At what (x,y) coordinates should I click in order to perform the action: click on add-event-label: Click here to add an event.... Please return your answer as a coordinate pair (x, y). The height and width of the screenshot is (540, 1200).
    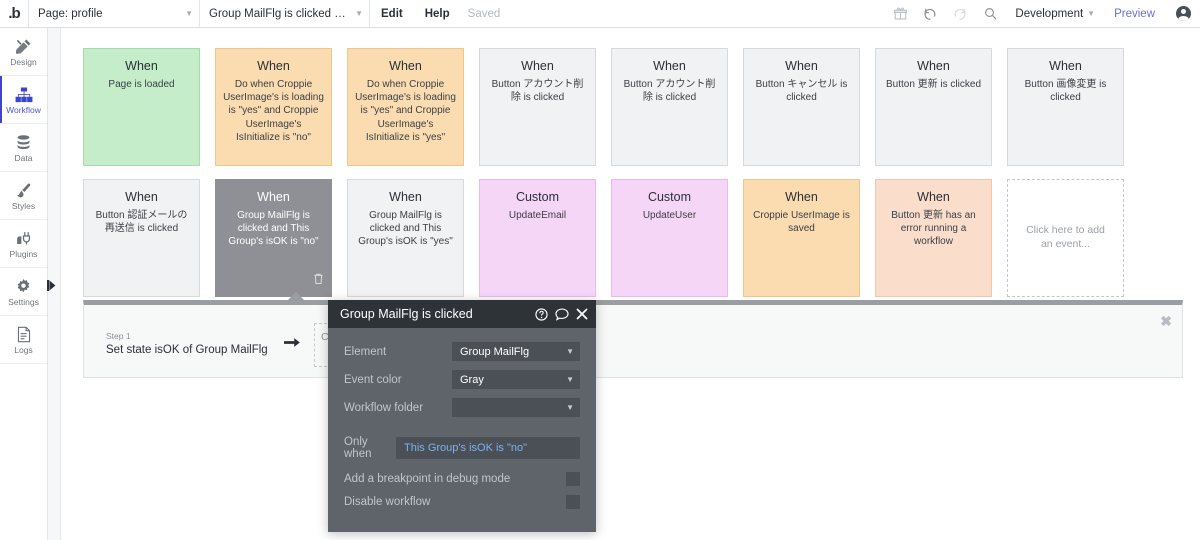
    Looking at the image, I should click on (1065, 237).